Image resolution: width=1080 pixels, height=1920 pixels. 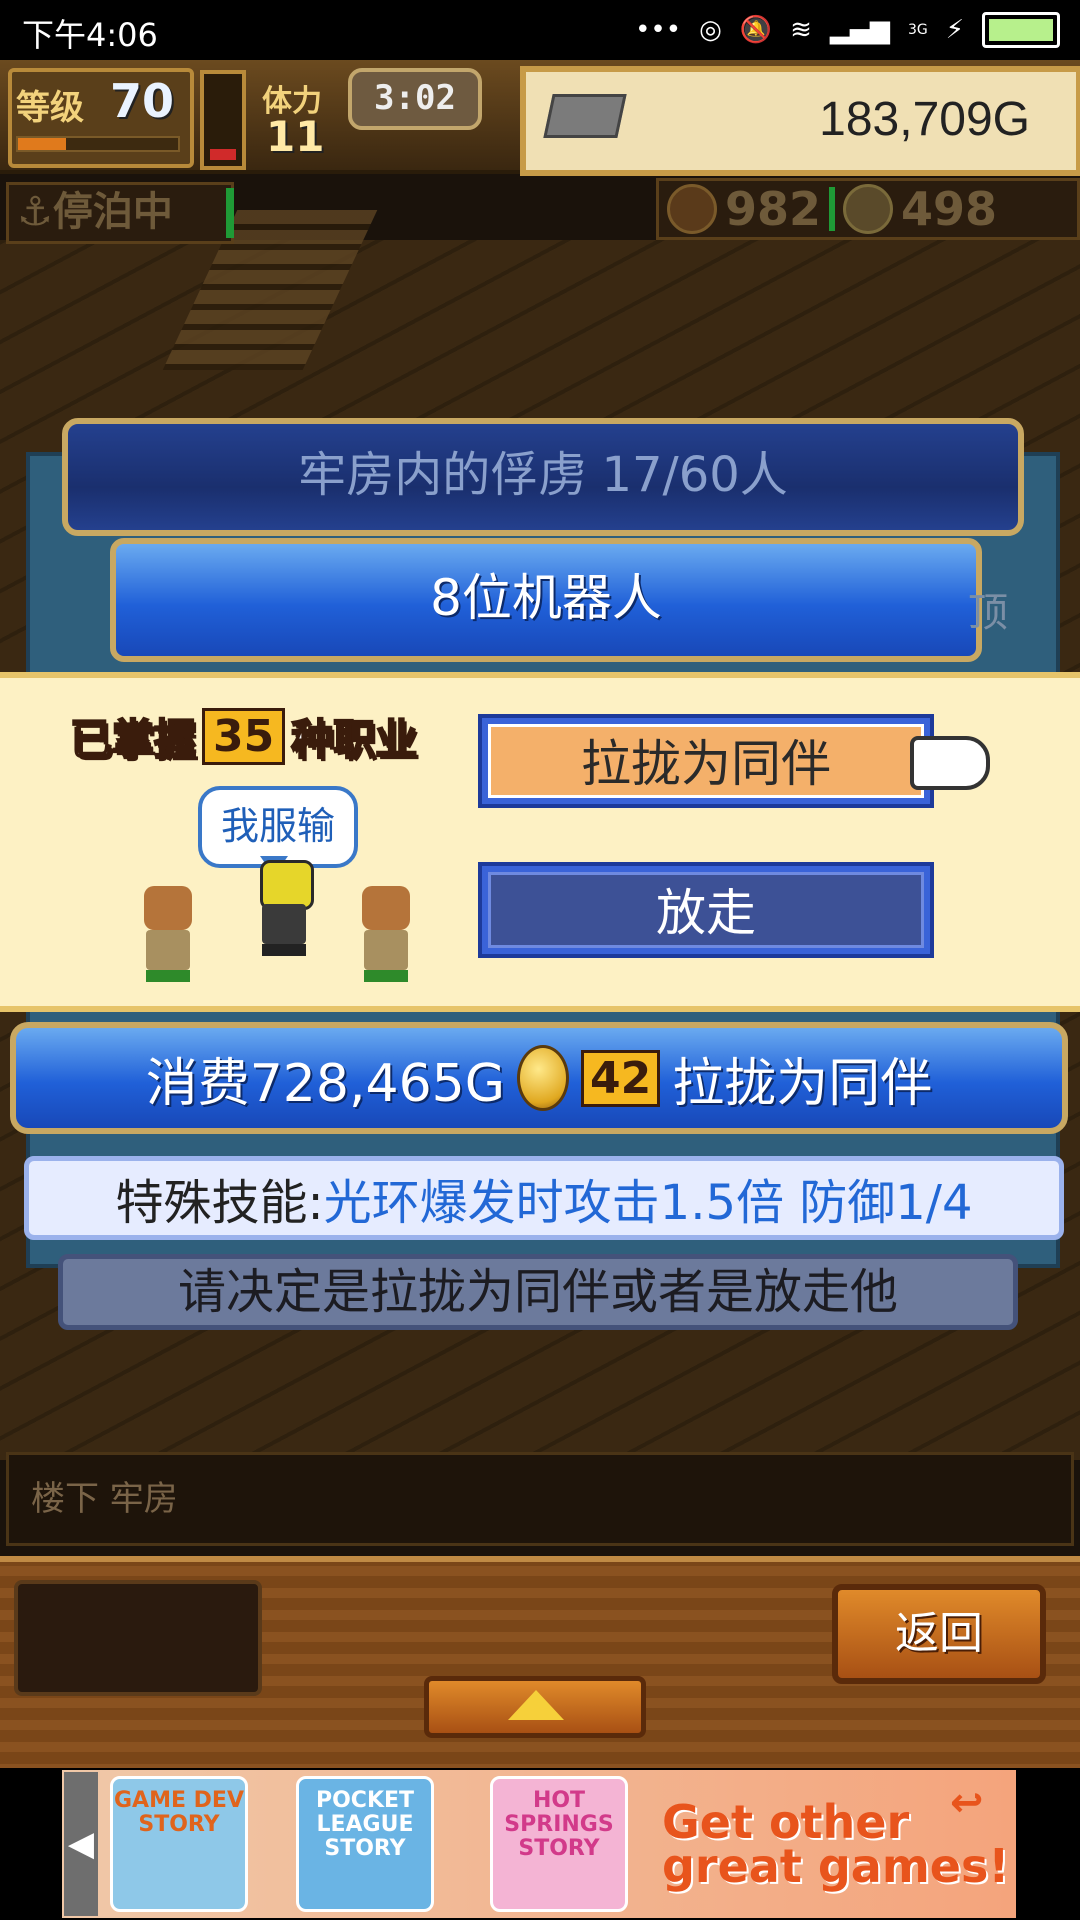 What do you see at coordinates (756, 30) in the screenshot?
I see `mute-icon: 🔕` at bounding box center [756, 30].